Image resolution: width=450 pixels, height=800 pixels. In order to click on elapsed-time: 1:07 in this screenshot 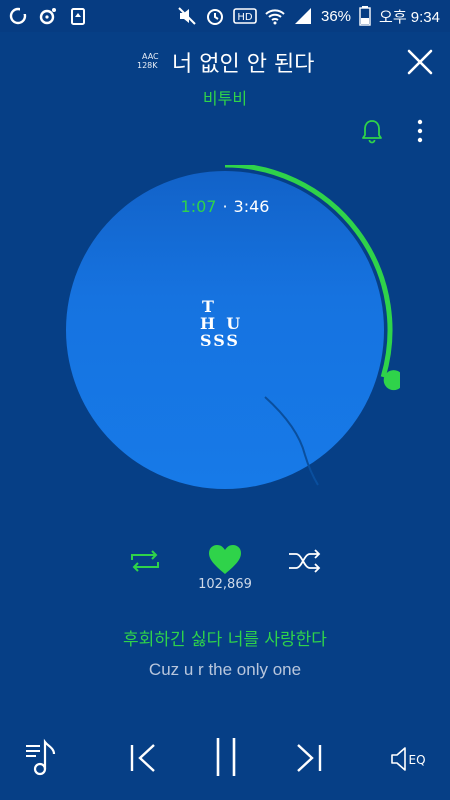, I will do `click(198, 206)`.